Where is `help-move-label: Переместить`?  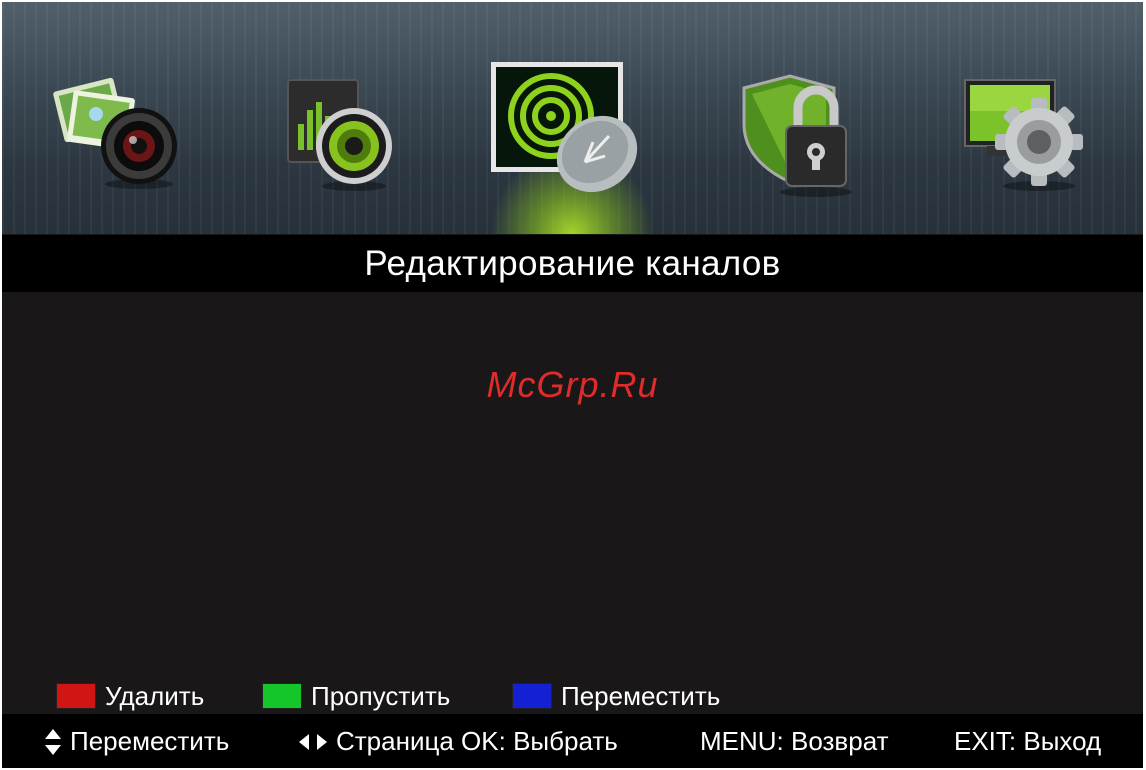
help-move-label: Переместить is located at coordinates (150, 741).